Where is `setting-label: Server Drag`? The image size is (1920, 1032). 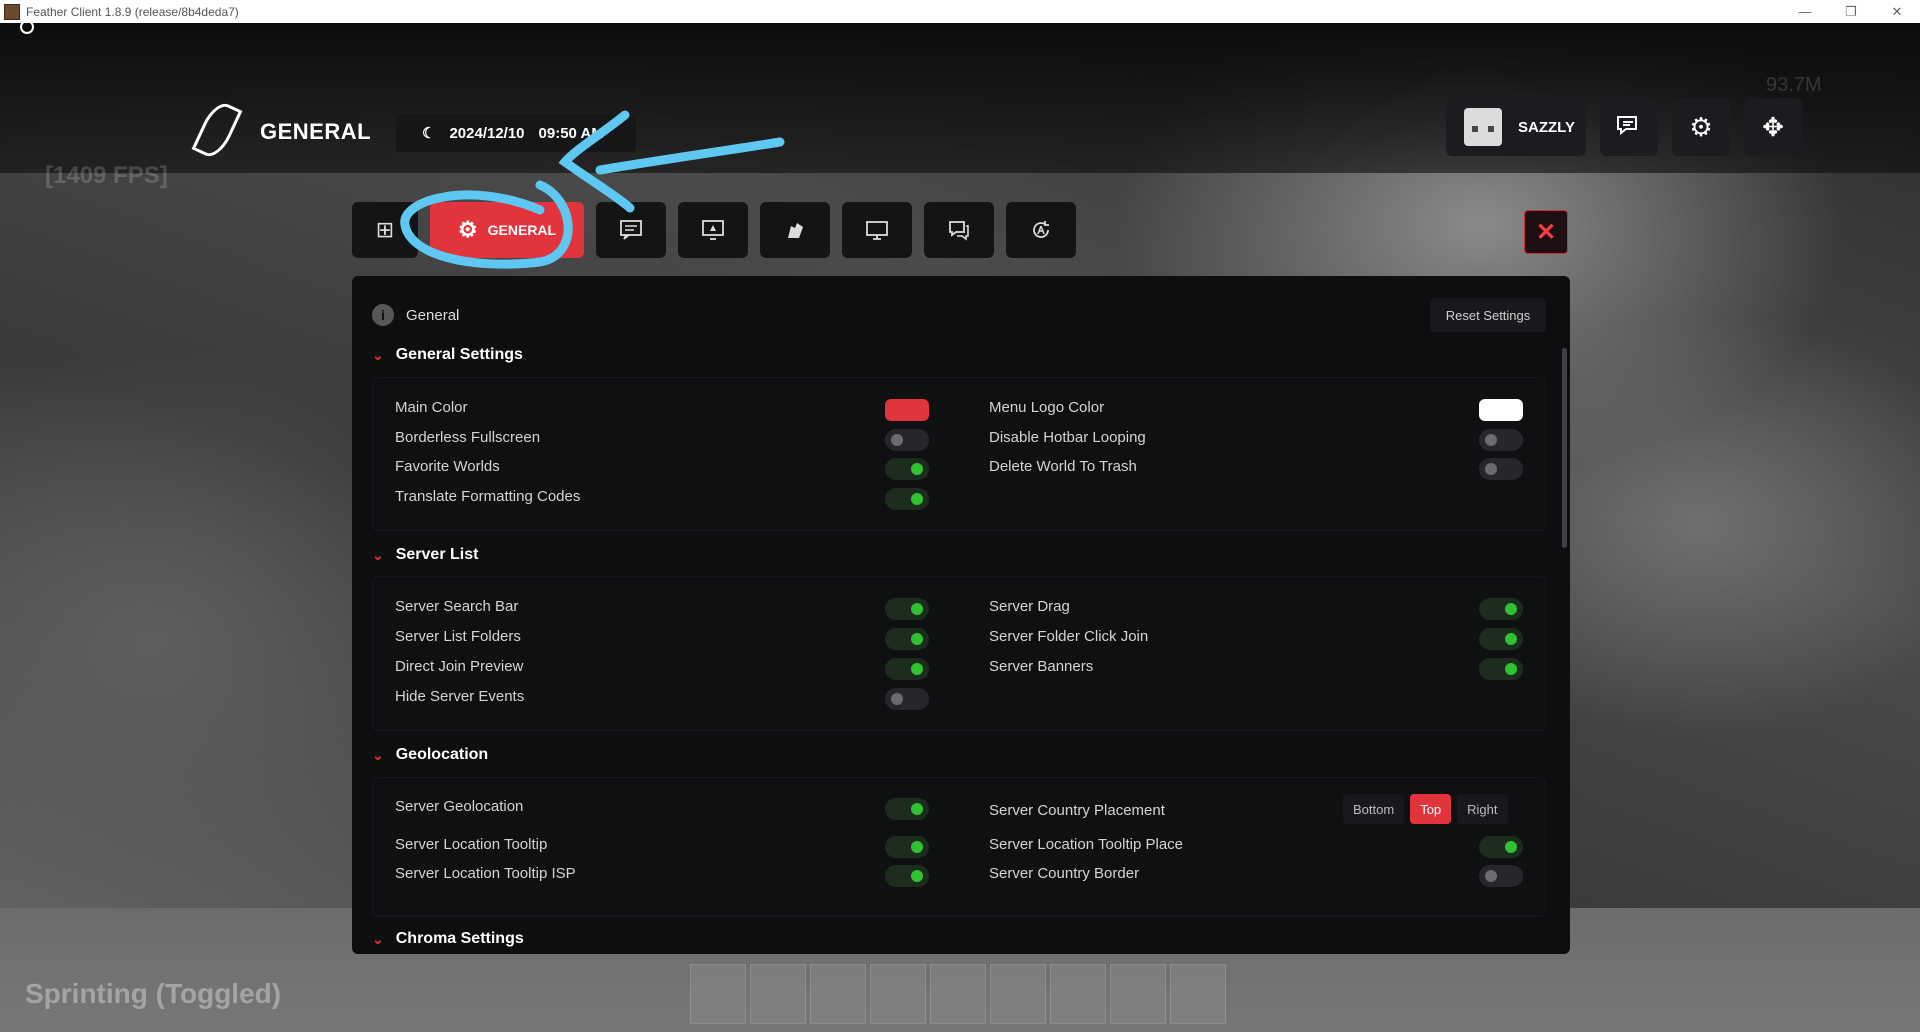
setting-label: Server Drag is located at coordinates (1029, 606).